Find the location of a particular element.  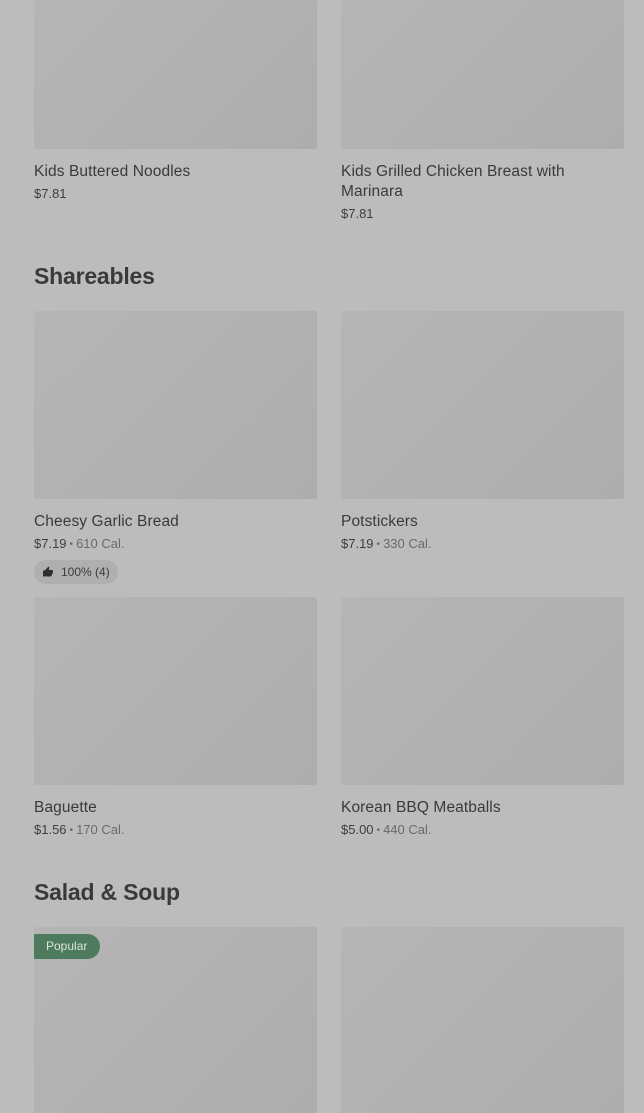

item-price-row: $1.56 • 170 Cal. is located at coordinates (175, 830).